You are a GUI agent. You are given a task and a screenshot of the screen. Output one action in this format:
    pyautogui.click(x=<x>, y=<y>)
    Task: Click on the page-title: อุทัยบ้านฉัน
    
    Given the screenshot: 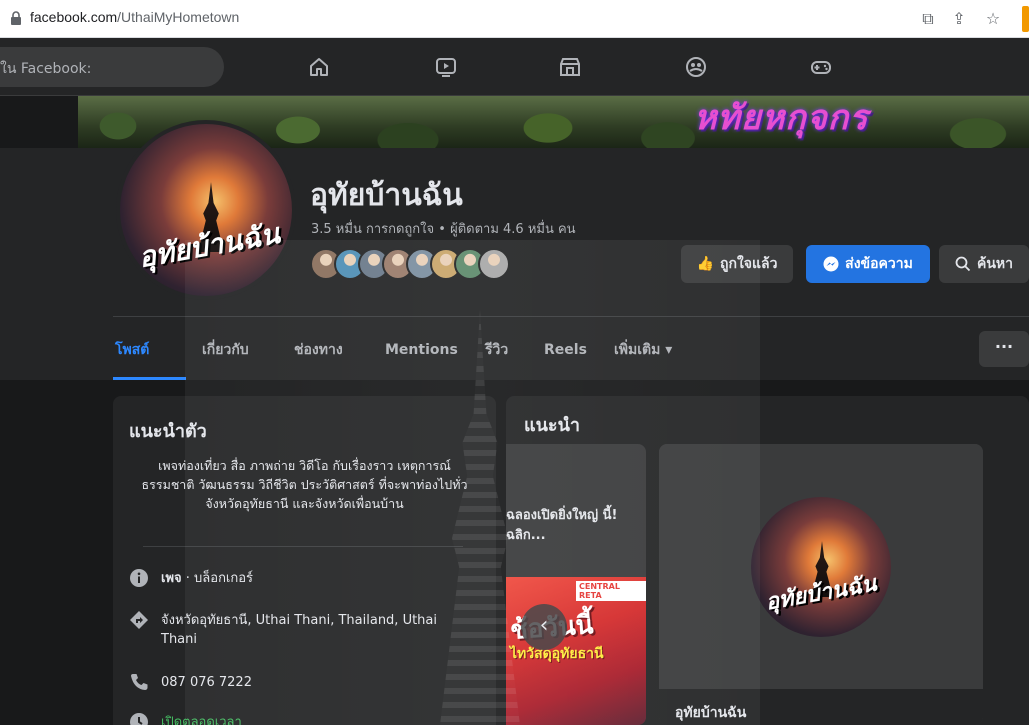 What is the action you would take?
    pyautogui.click(x=386, y=195)
    